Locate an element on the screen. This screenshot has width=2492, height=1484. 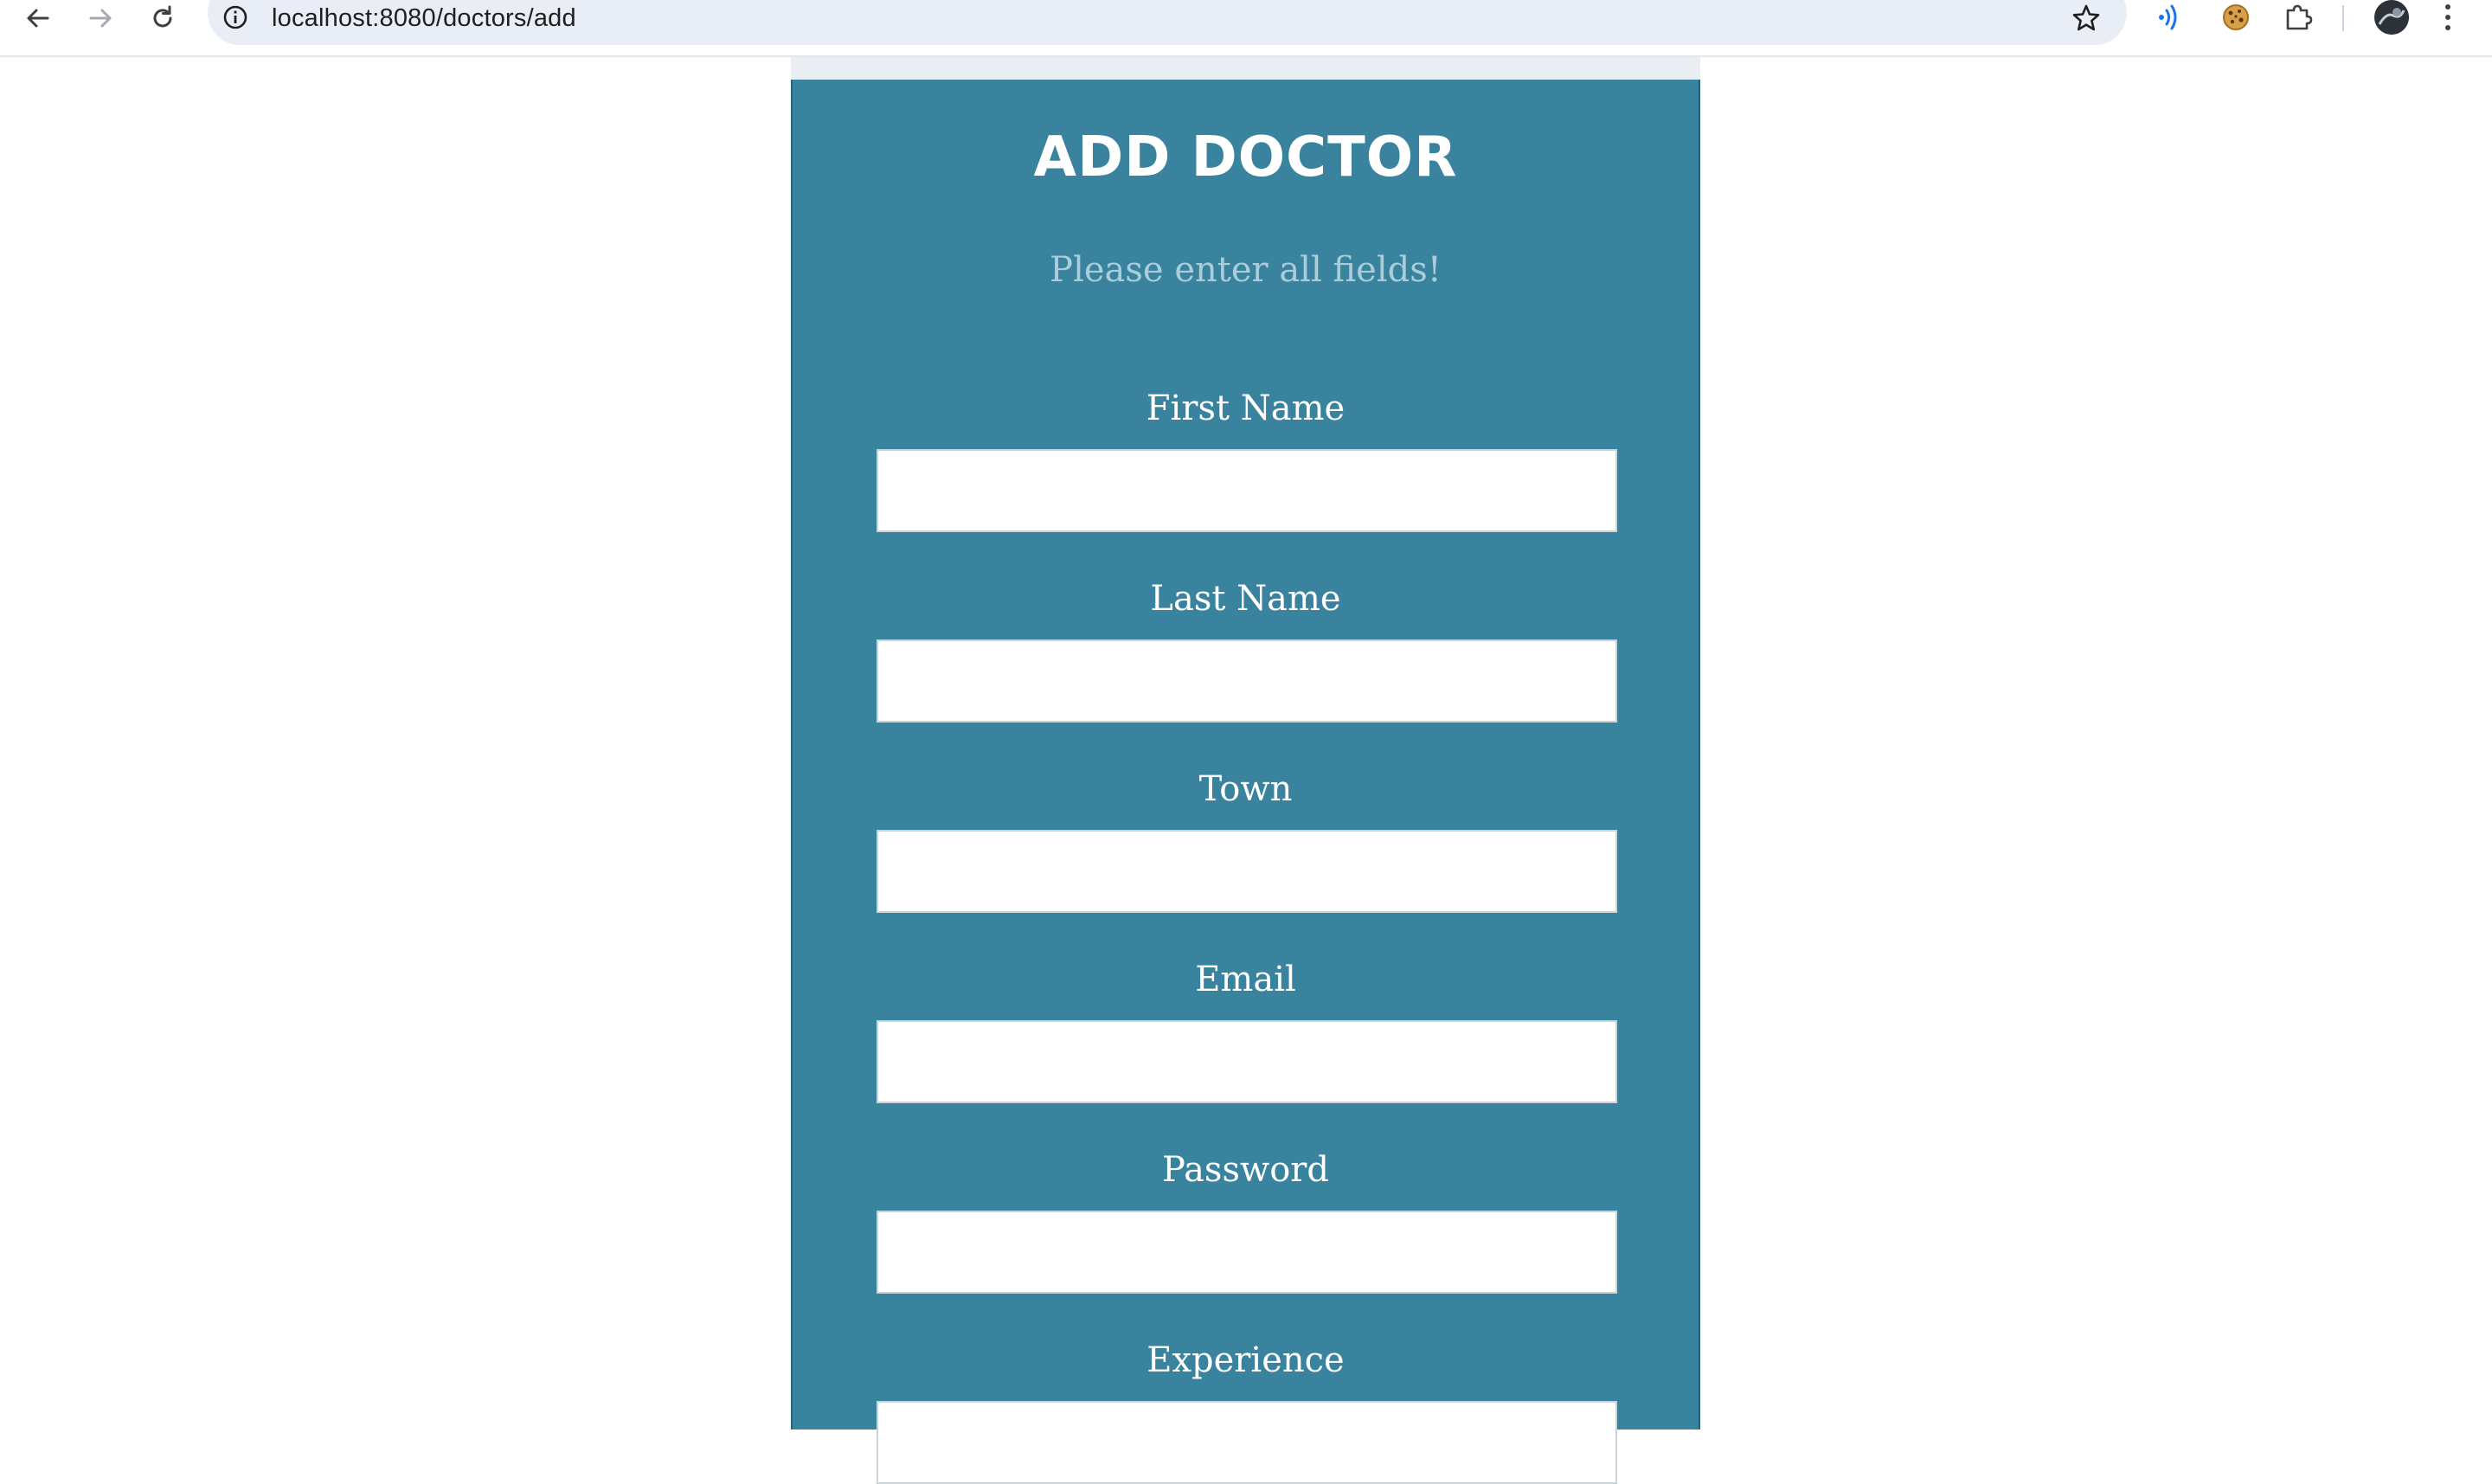
reload-button is located at coordinates (162, 18).